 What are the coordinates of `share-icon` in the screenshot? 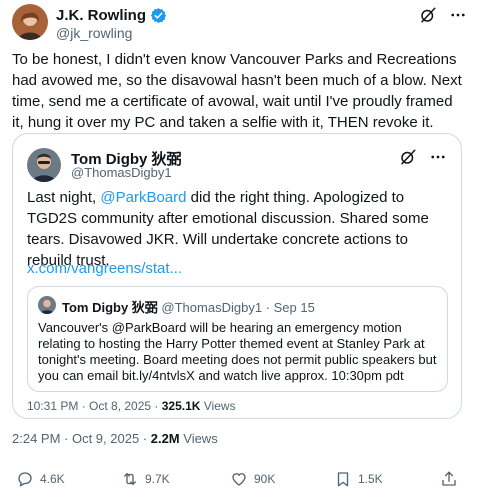 It's located at (449, 479).